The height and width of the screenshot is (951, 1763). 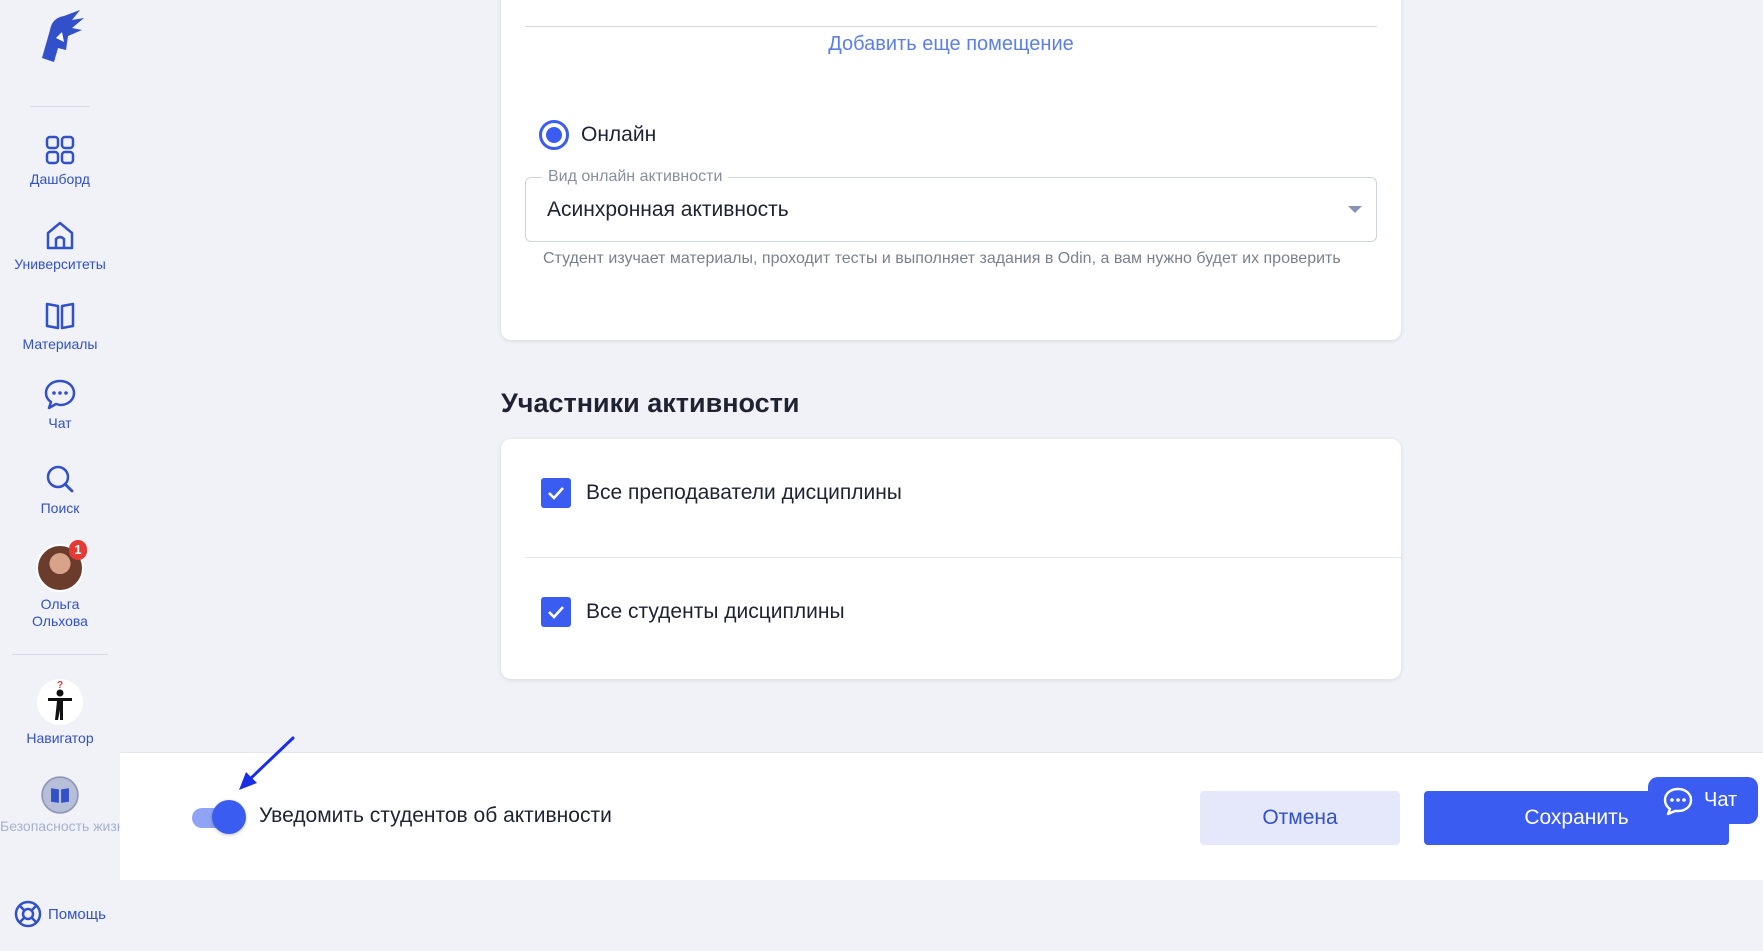 What do you see at coordinates (229, 817) in the screenshot?
I see `toggle-knob` at bounding box center [229, 817].